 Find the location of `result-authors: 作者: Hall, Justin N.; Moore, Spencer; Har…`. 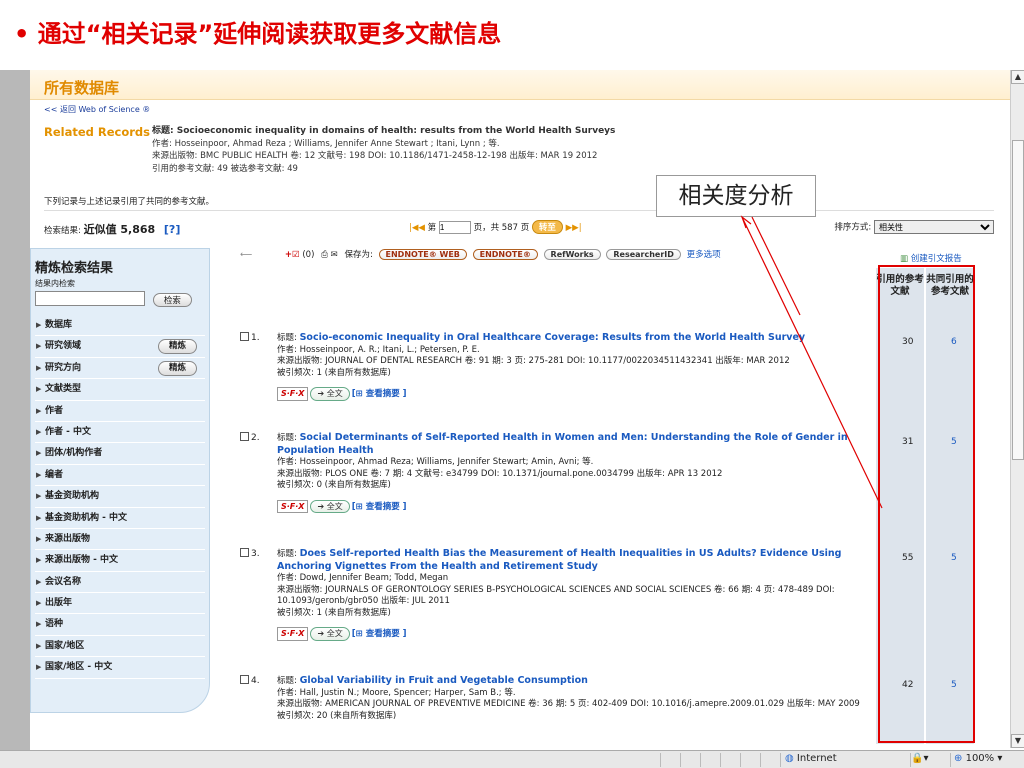

result-authors: 作者: Hall, Justin N.; Moore, Spencer; Har… is located at coordinates (396, 692).